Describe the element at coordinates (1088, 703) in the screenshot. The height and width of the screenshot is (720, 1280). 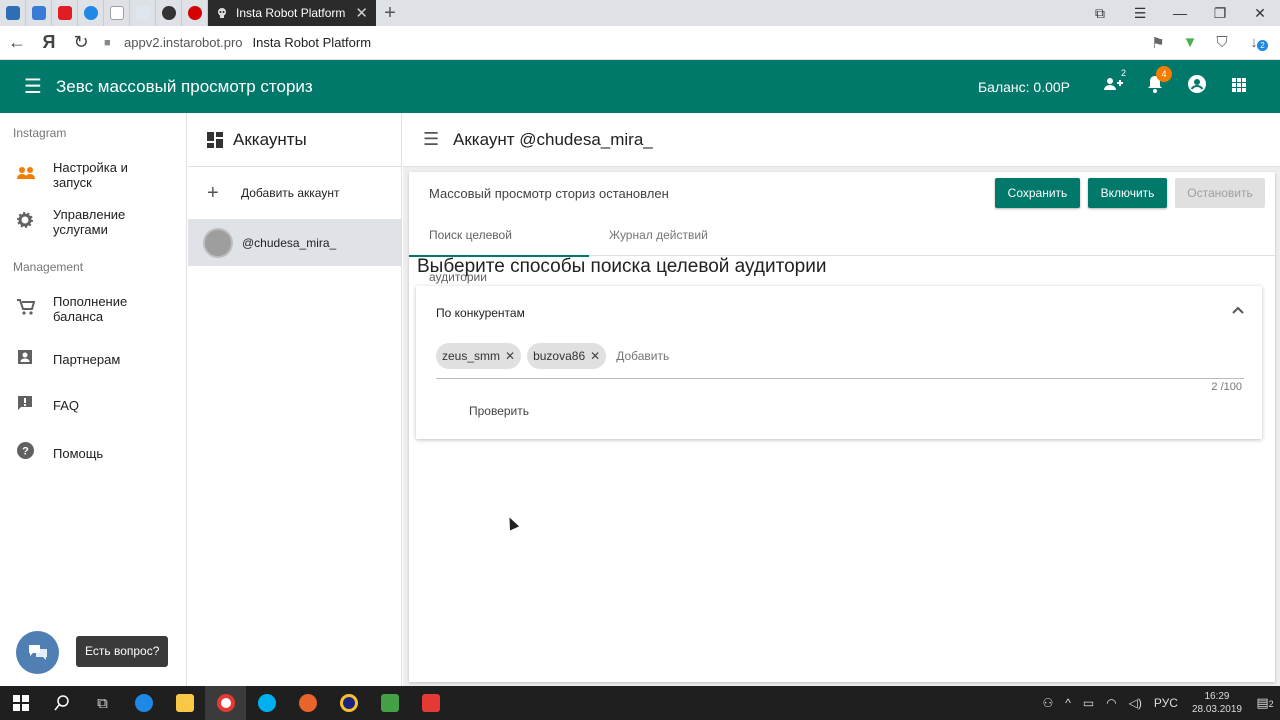
I see `battery-icon: ▭` at that location.